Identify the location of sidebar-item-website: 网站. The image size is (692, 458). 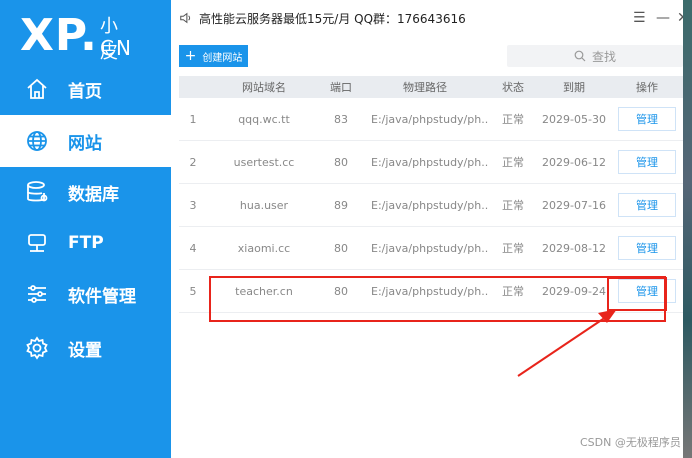
(85, 141).